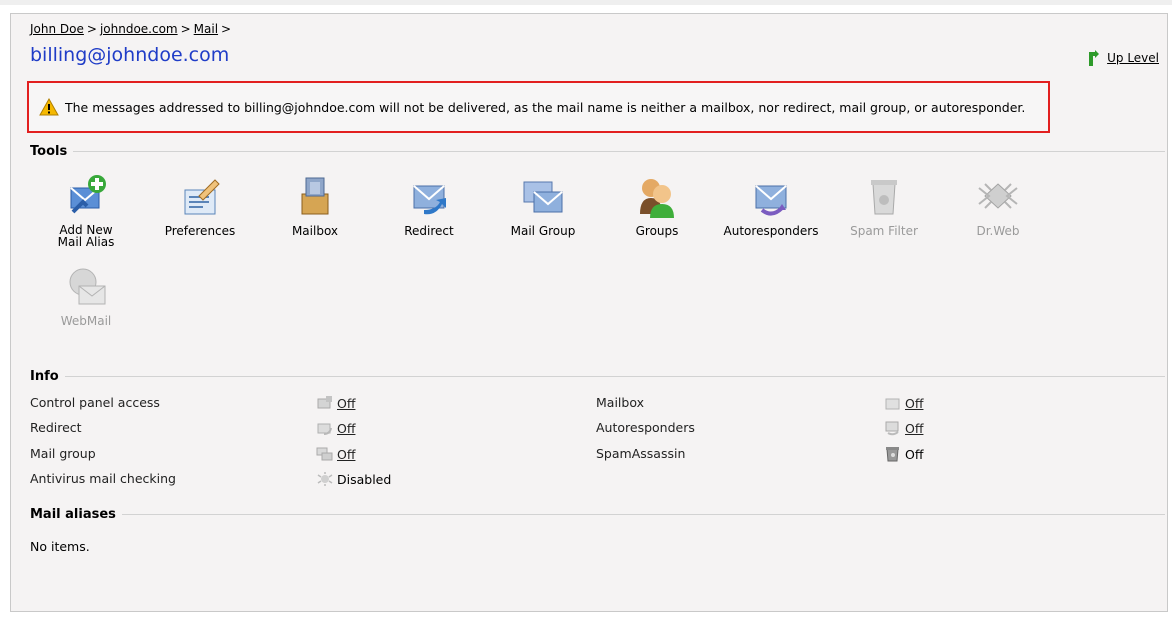  I want to click on tools-heading: Tools, so click(49, 151).